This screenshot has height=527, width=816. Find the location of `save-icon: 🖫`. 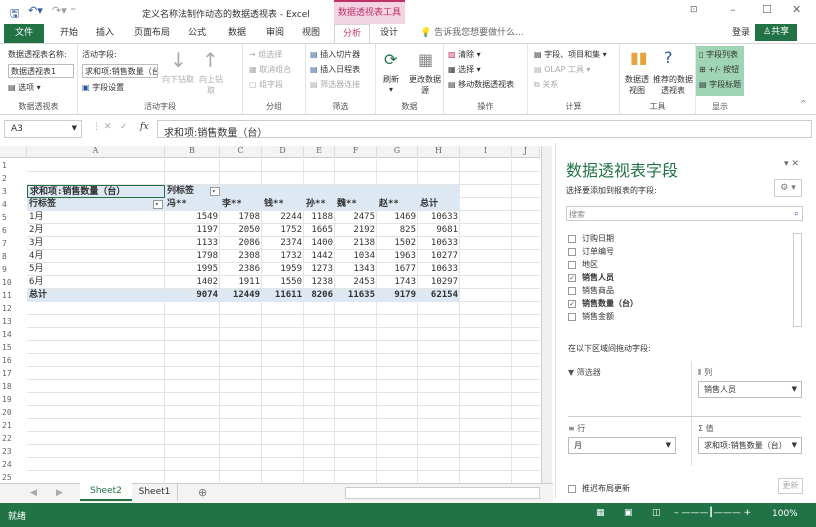

save-icon: 🖫 is located at coordinates (14, 14).